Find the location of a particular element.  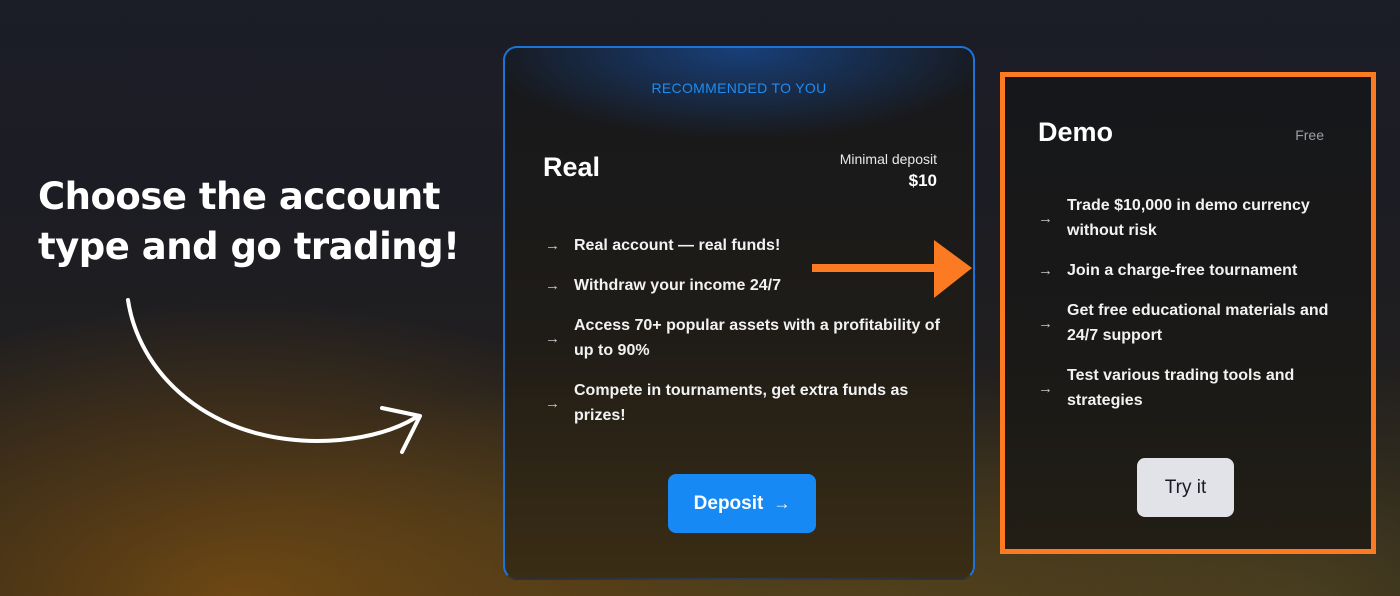

deposit-button: Deposit → is located at coordinates (742, 503).